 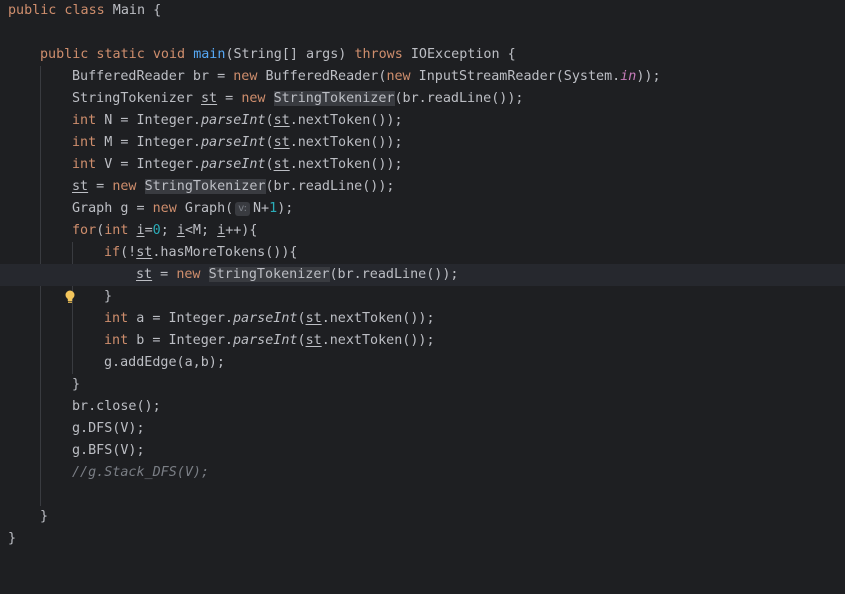 I want to click on code-text: .hasMoreTokens()){, so click(x=225, y=252).